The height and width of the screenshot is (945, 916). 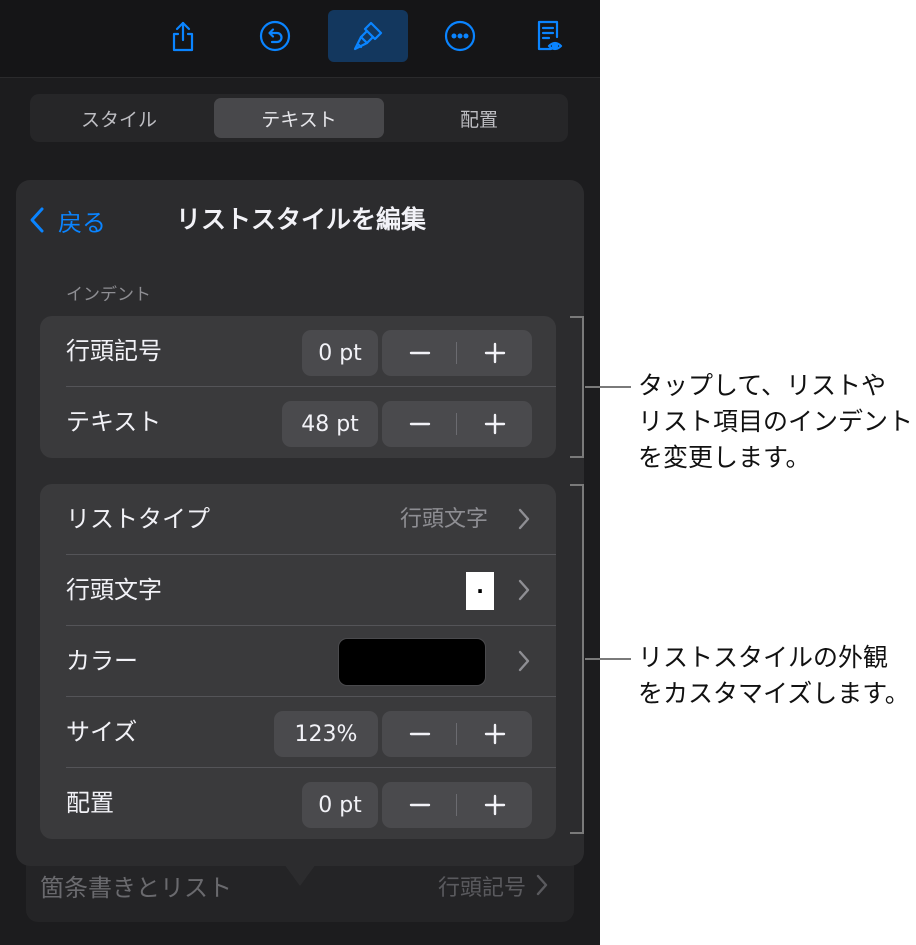 What do you see at coordinates (577, 387) in the screenshot?
I see `indent-callout-bracket` at bounding box center [577, 387].